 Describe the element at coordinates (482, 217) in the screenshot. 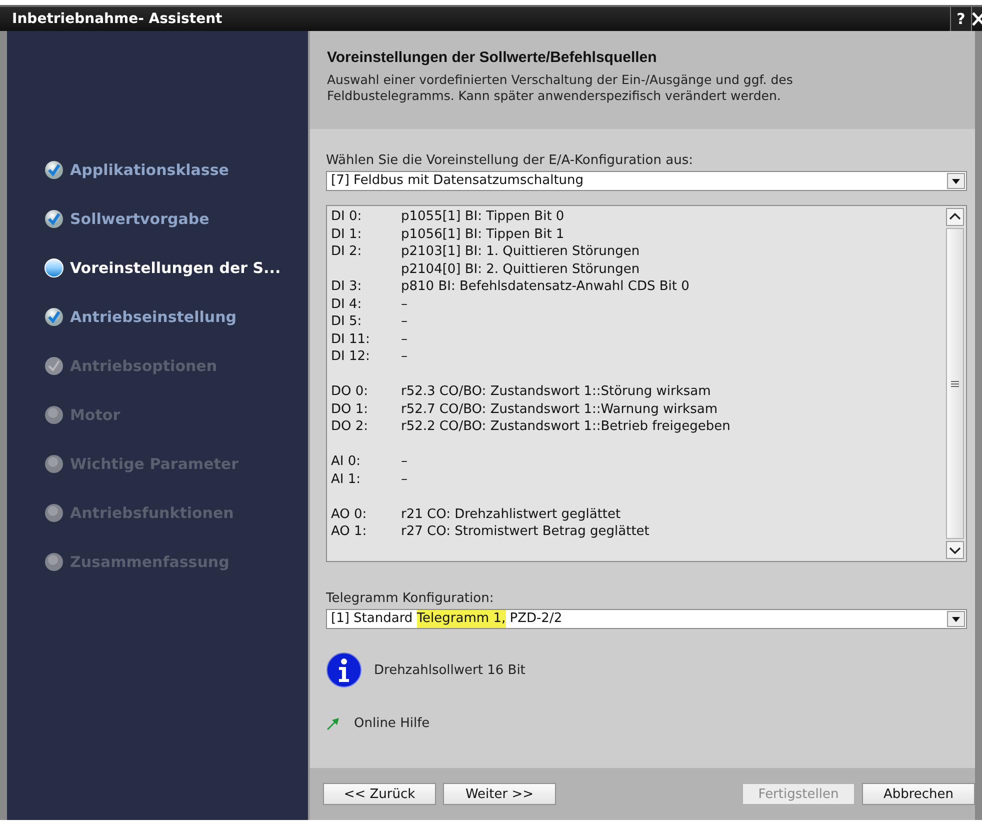

I see `io-assignment: p1055[1] BI: Tippen Bit 0` at that location.